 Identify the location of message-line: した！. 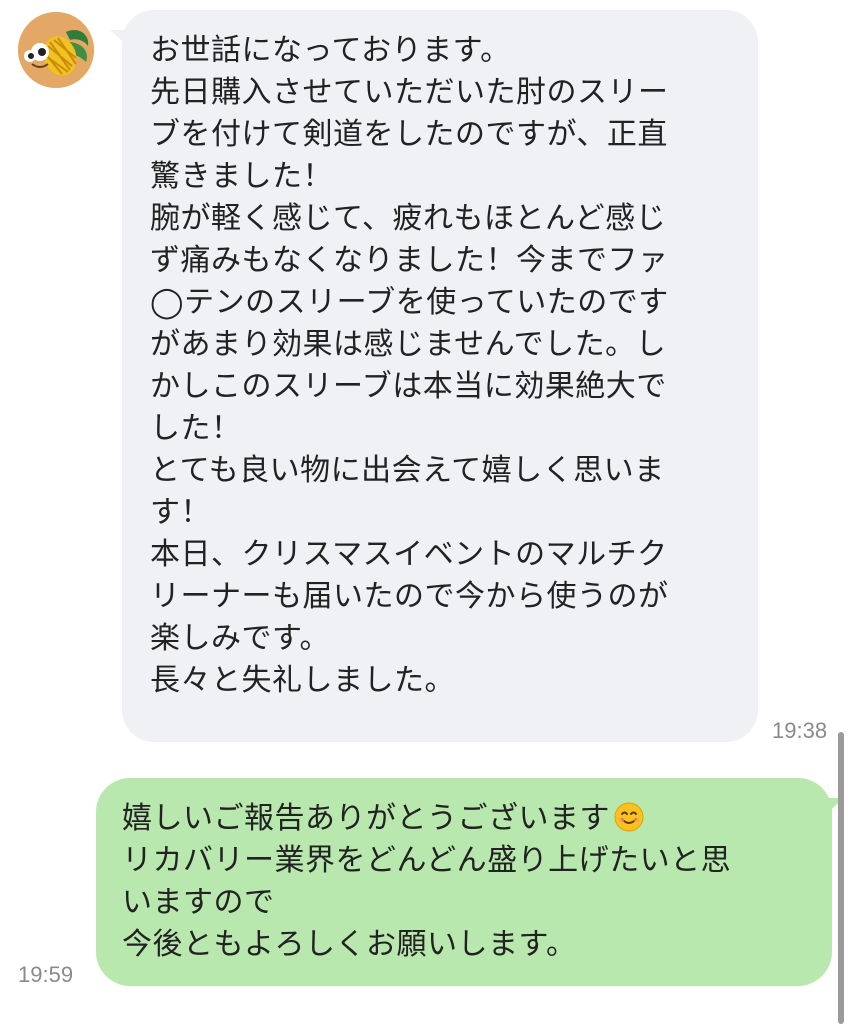
(196, 428).